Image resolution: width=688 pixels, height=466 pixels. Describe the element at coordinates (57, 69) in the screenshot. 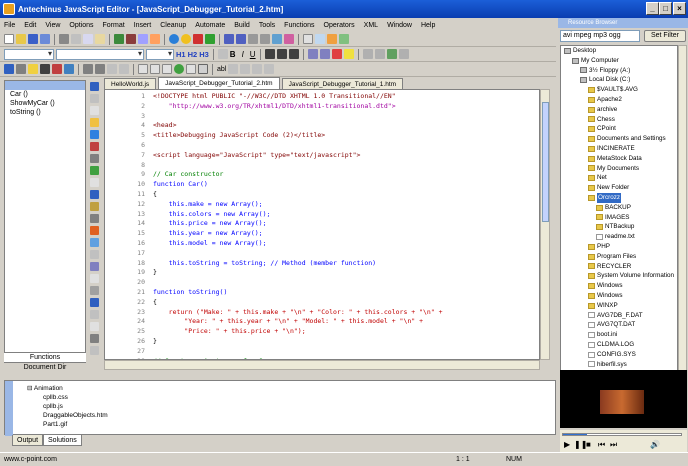

I see `applet-icon` at that location.